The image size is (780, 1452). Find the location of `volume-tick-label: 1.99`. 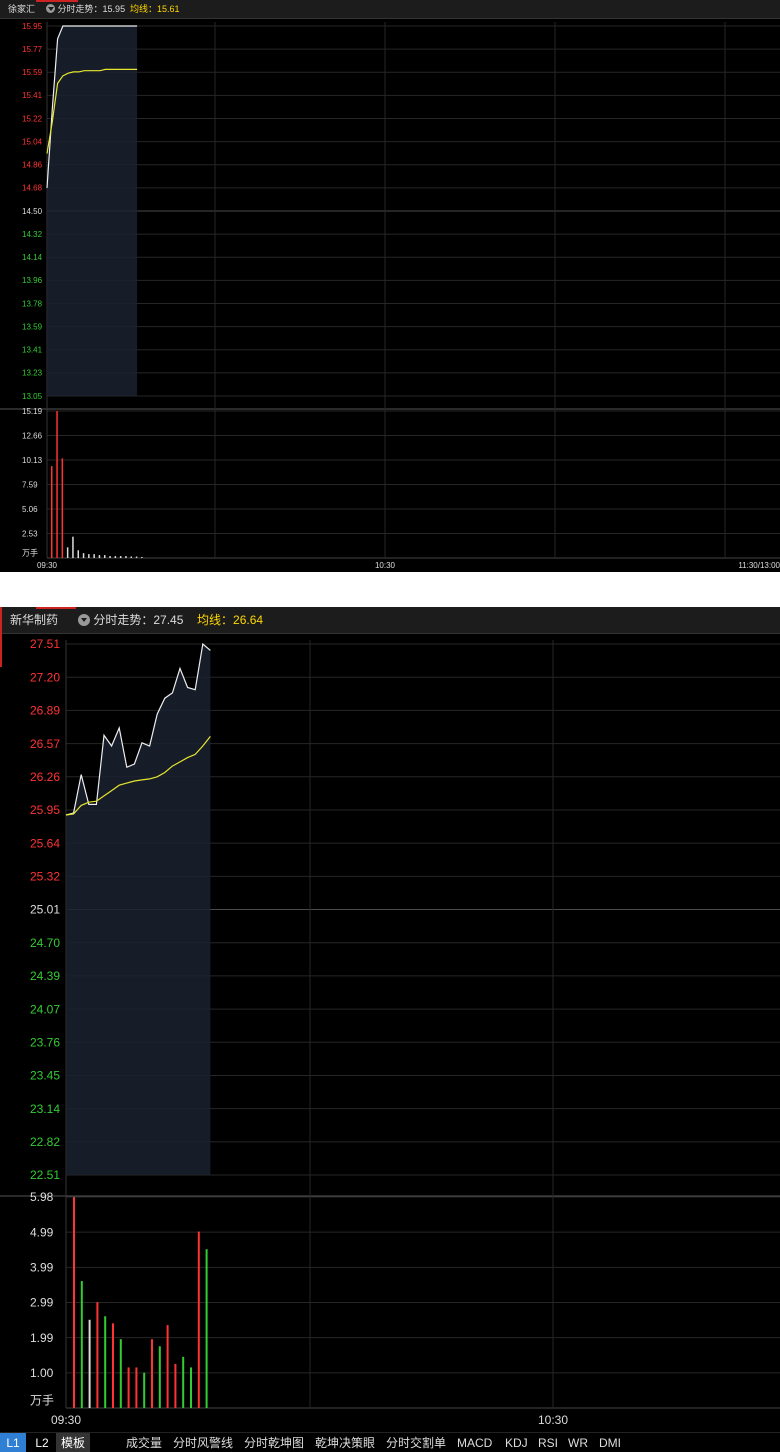

volume-tick-label: 1.99 is located at coordinates (42, 1338).